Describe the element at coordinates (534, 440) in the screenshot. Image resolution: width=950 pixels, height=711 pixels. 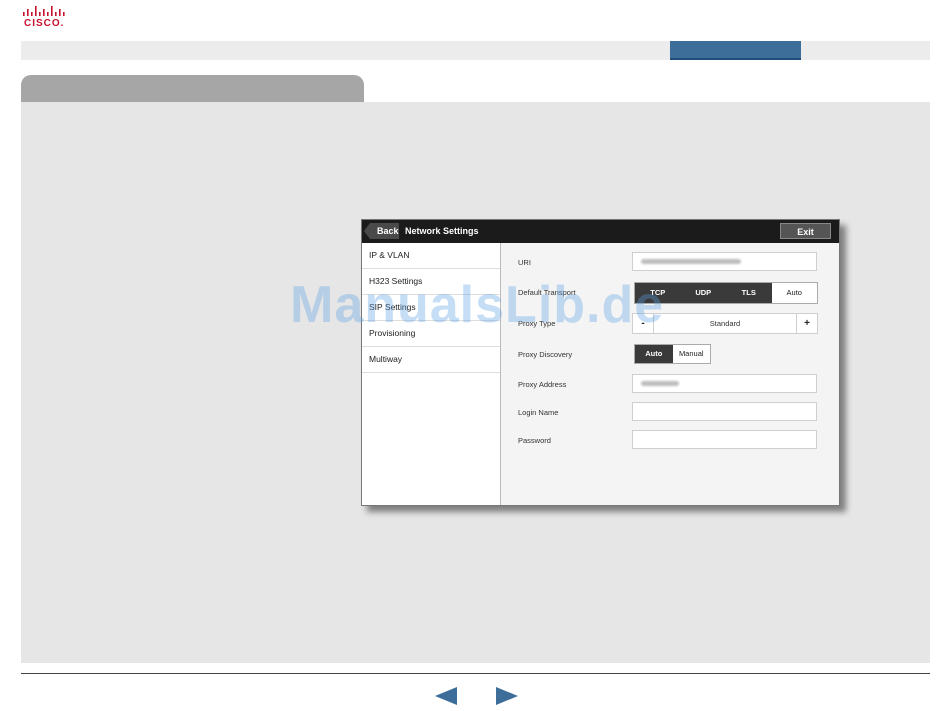
I see `password-label: Password` at that location.